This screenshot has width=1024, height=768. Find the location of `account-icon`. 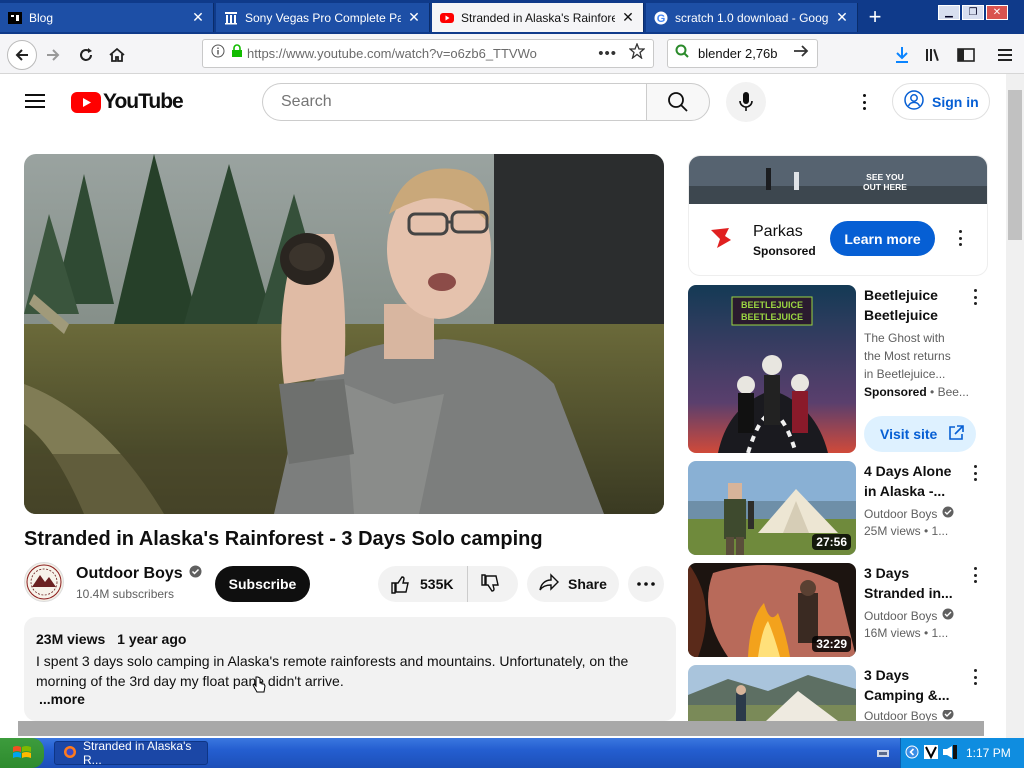

account-icon is located at coordinates (914, 101).